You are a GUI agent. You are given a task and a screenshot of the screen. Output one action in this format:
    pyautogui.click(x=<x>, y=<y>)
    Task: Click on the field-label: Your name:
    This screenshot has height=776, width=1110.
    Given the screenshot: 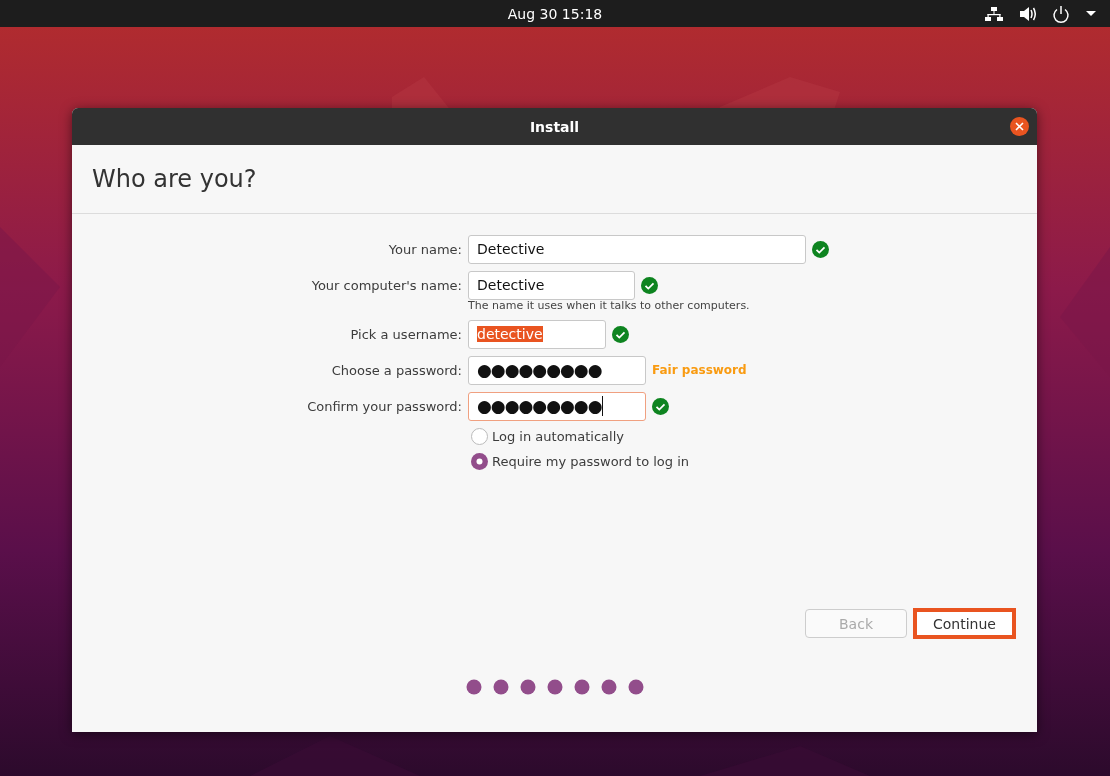 What is the action you would take?
    pyautogui.click(x=425, y=249)
    